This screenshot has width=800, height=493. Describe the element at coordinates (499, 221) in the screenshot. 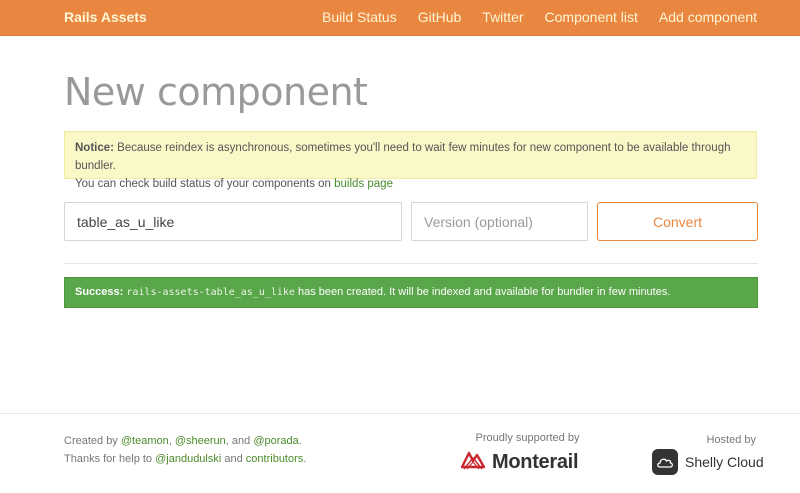

I see `version-input` at that location.